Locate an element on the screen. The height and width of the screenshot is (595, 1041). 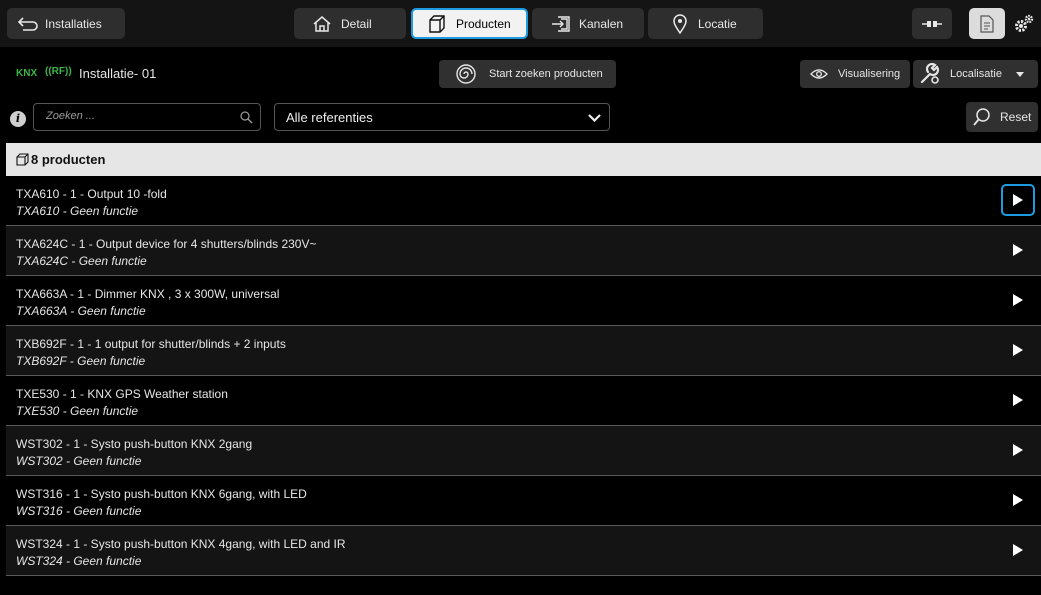
wrench-icon is located at coordinates (930, 73).